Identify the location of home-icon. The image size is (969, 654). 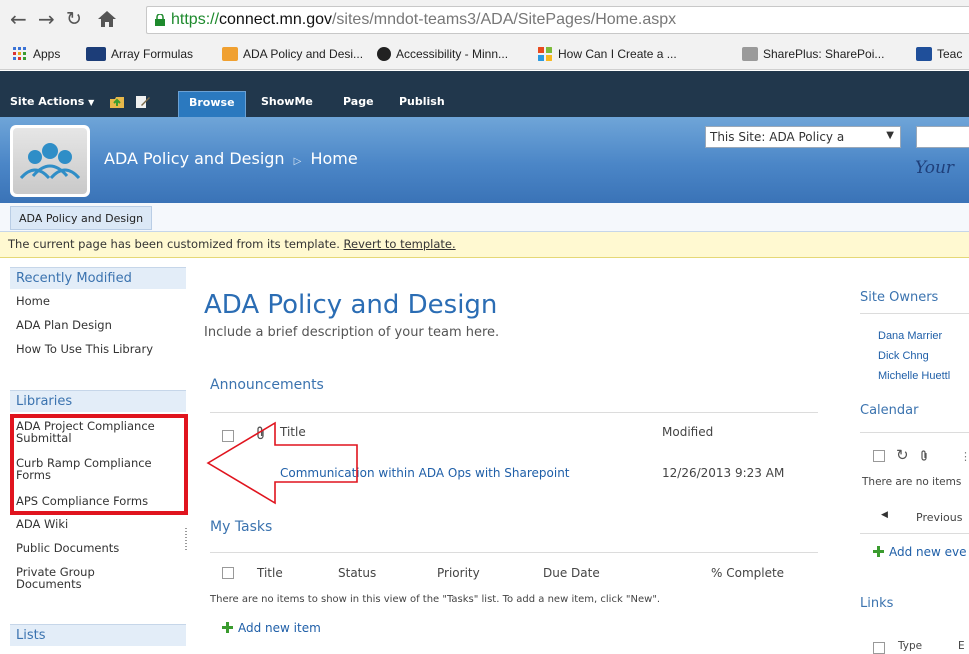
(107, 19).